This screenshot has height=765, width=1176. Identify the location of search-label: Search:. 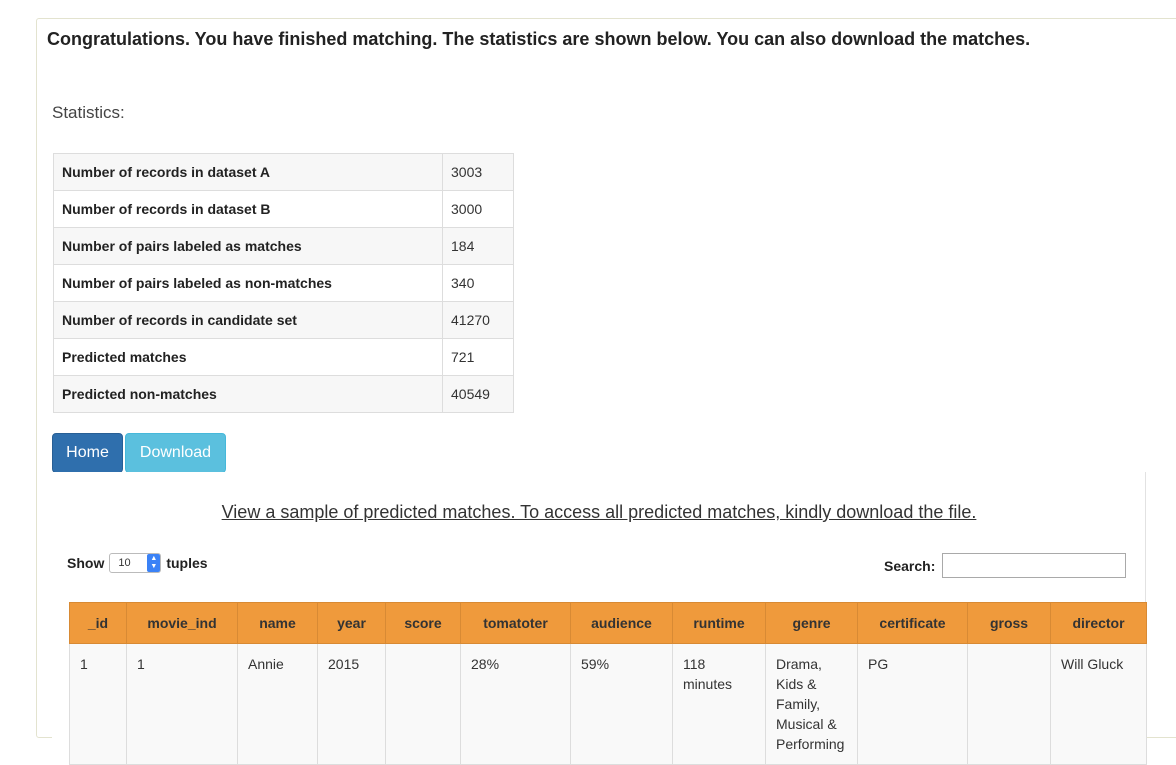
(910, 565).